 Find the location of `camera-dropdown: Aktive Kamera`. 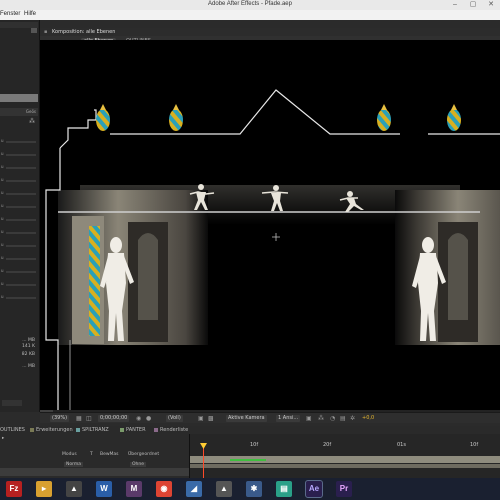

camera-dropdown: Aktive Kamera is located at coordinates (246, 418).